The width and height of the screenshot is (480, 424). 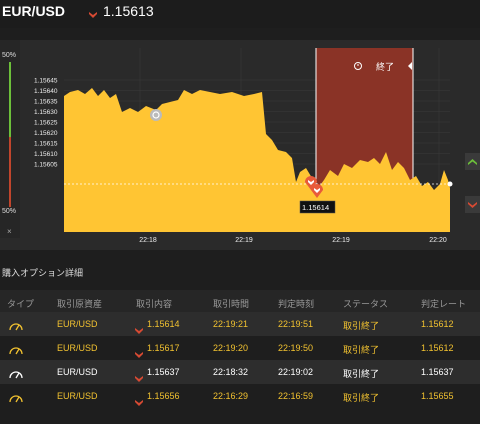 I want to click on row-entry-rate: 1.15614, so click(x=163, y=324).